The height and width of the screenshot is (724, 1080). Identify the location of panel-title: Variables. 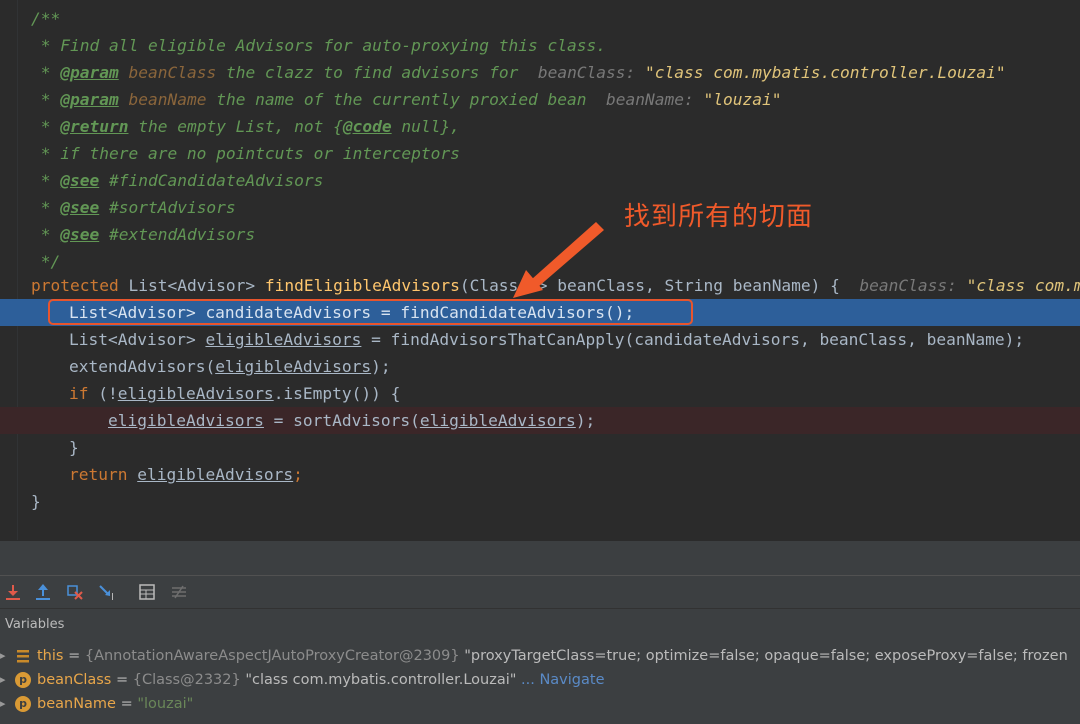
(35, 624).